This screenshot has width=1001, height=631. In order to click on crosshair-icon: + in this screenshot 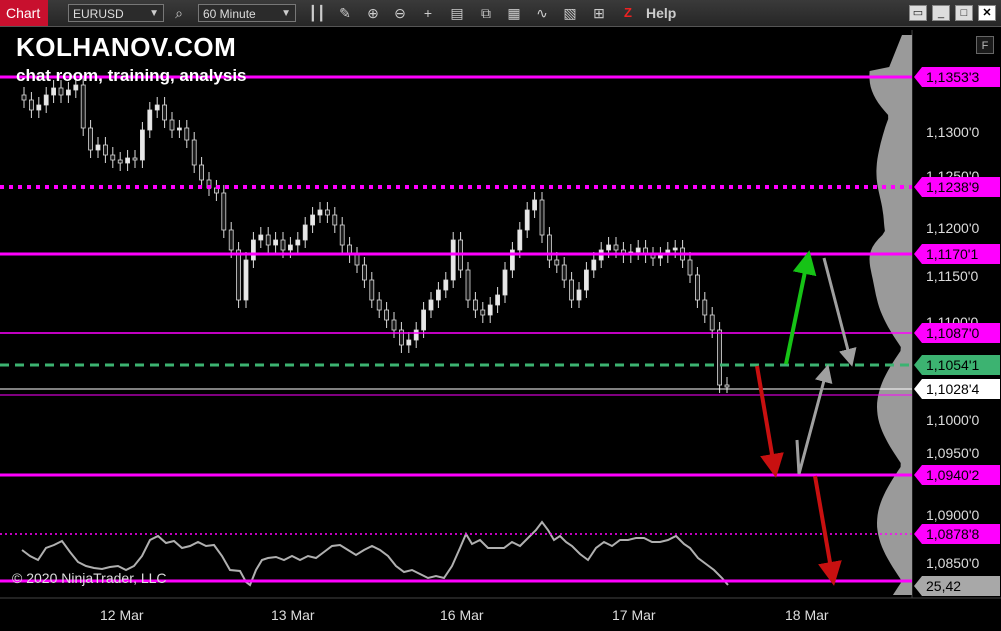, I will do `click(428, 13)`.